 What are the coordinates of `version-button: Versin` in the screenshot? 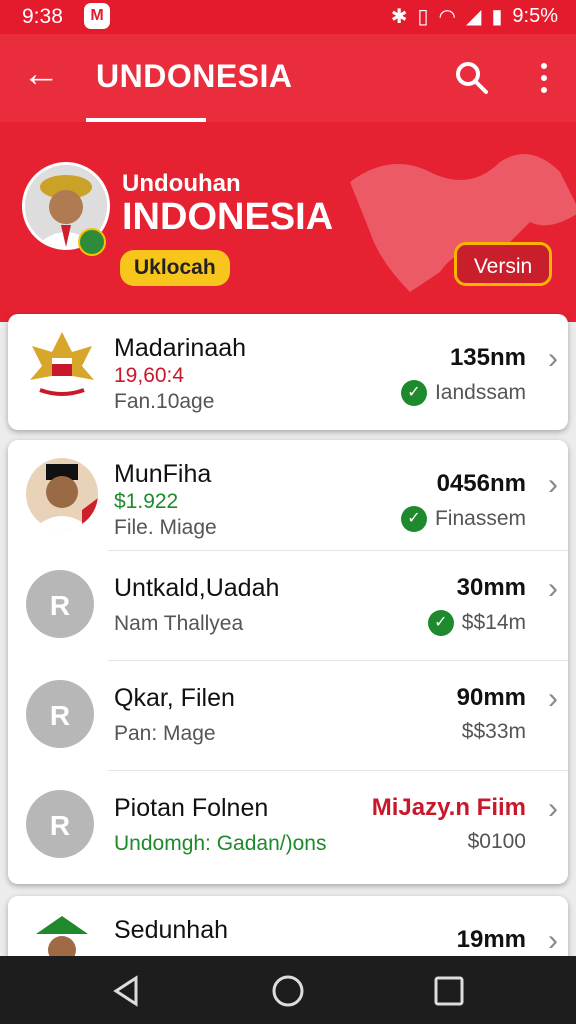 It's located at (503, 264).